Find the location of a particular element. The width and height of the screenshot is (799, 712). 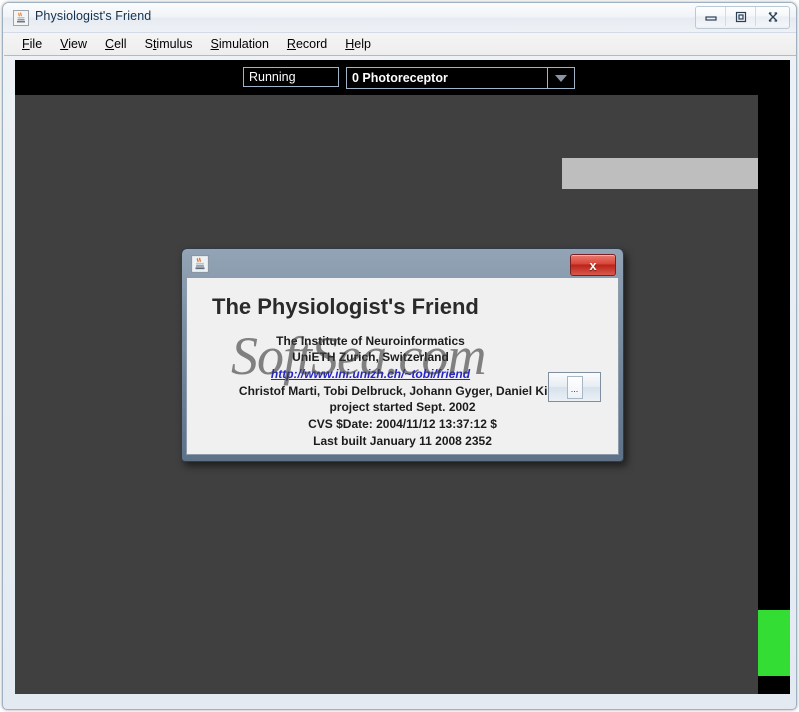

receptive-field-indicator is located at coordinates (774, 643).